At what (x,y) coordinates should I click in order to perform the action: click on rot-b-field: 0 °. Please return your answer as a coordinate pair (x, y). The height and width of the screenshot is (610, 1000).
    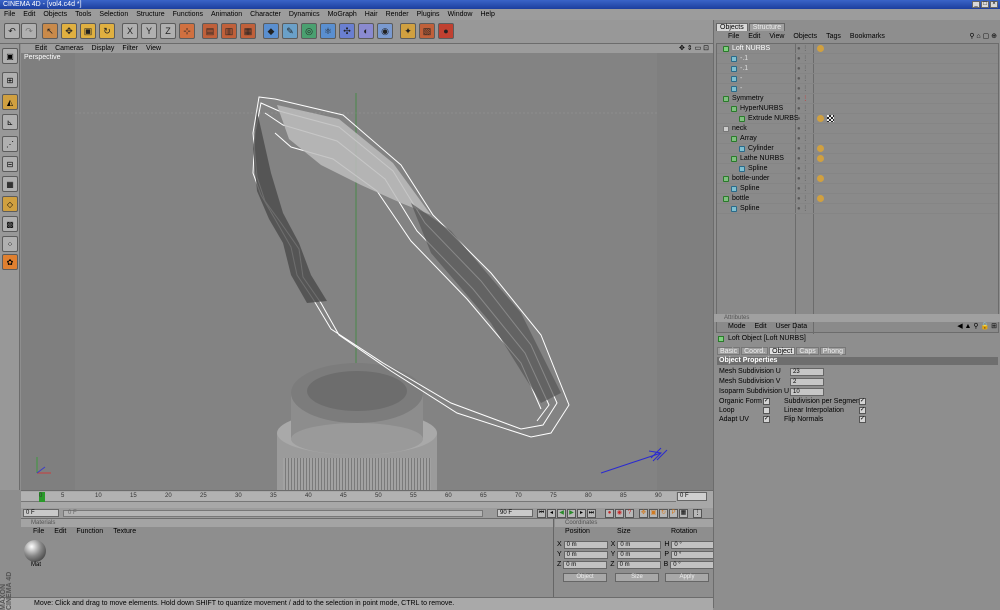
    Looking at the image, I should click on (692, 564).